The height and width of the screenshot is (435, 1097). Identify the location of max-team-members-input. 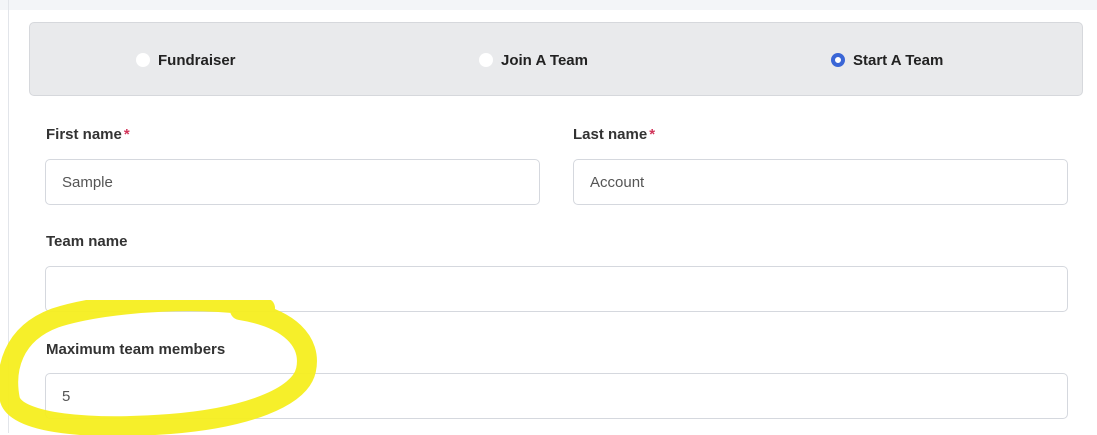
(556, 396).